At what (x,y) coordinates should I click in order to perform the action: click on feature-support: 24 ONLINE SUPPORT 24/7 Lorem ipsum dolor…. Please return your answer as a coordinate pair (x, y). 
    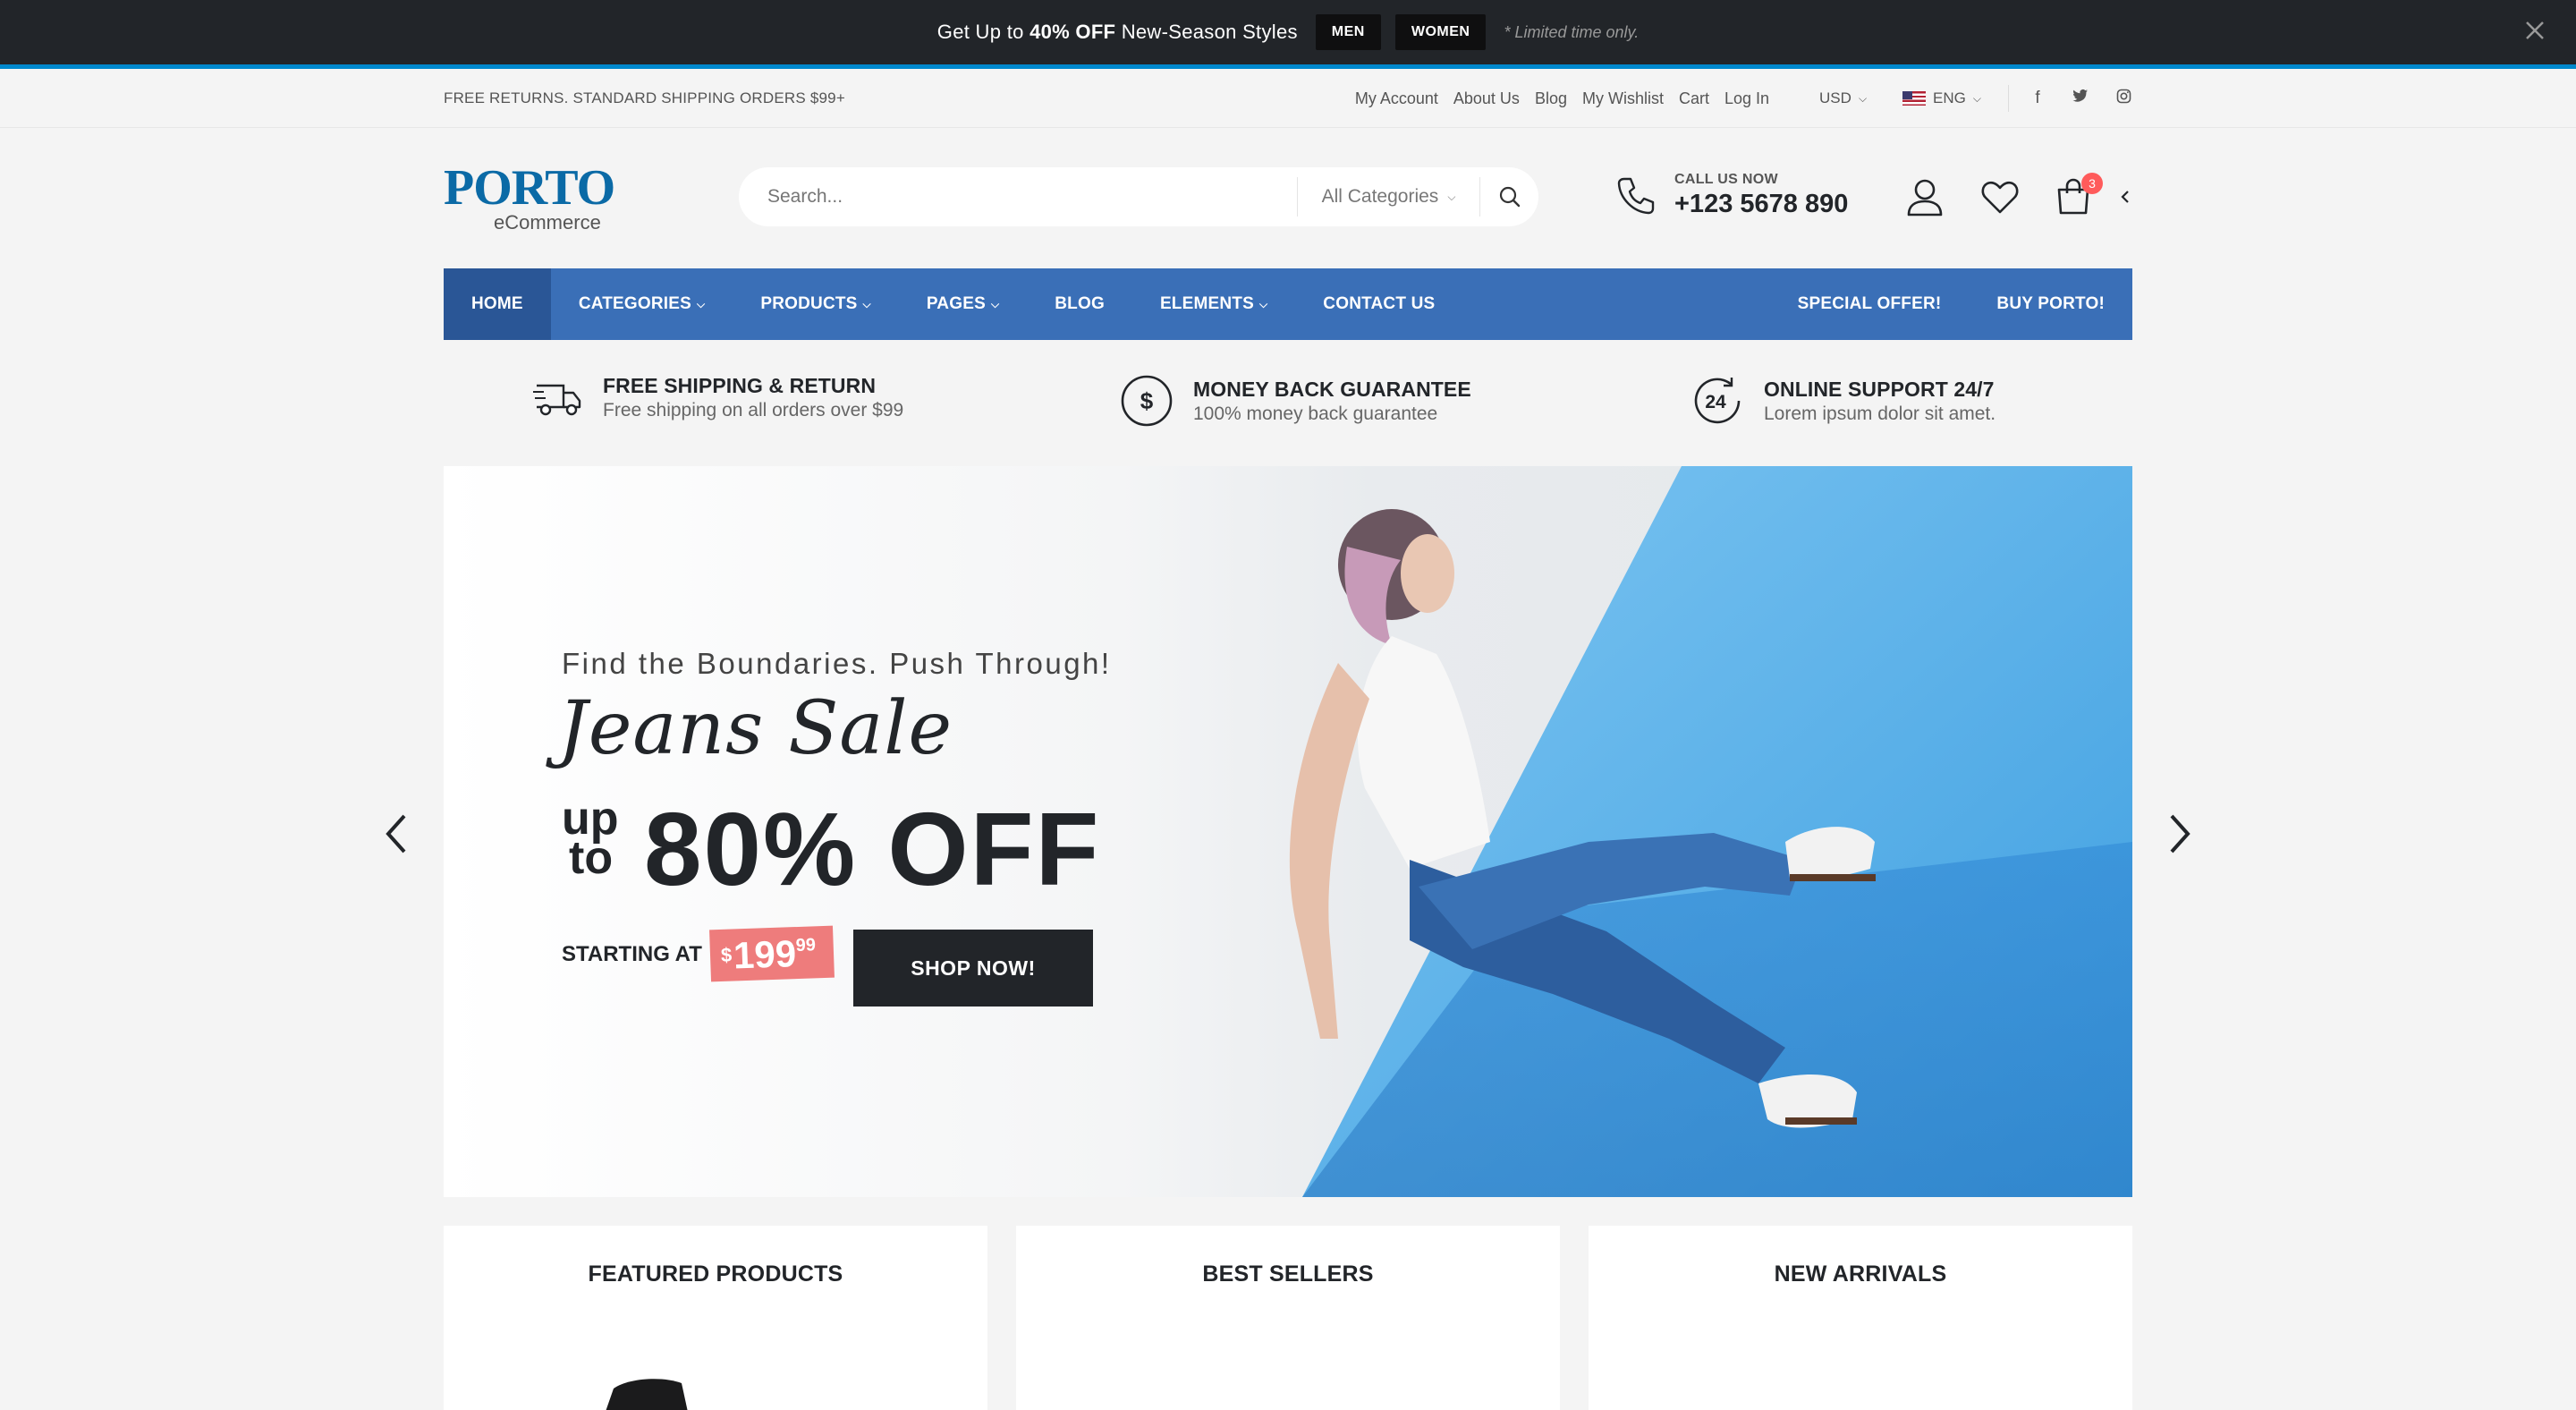
    Looking at the image, I should click on (1843, 401).